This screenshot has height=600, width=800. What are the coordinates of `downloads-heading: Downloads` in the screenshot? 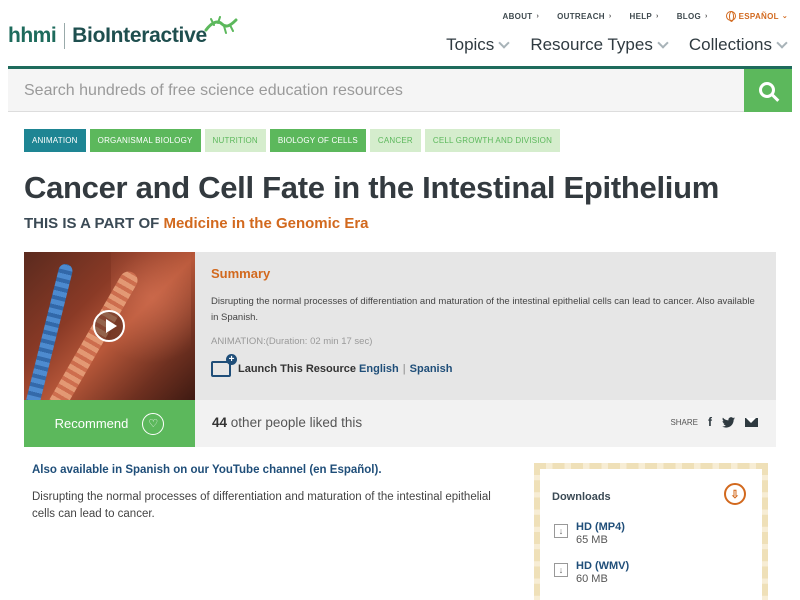 It's located at (581, 497).